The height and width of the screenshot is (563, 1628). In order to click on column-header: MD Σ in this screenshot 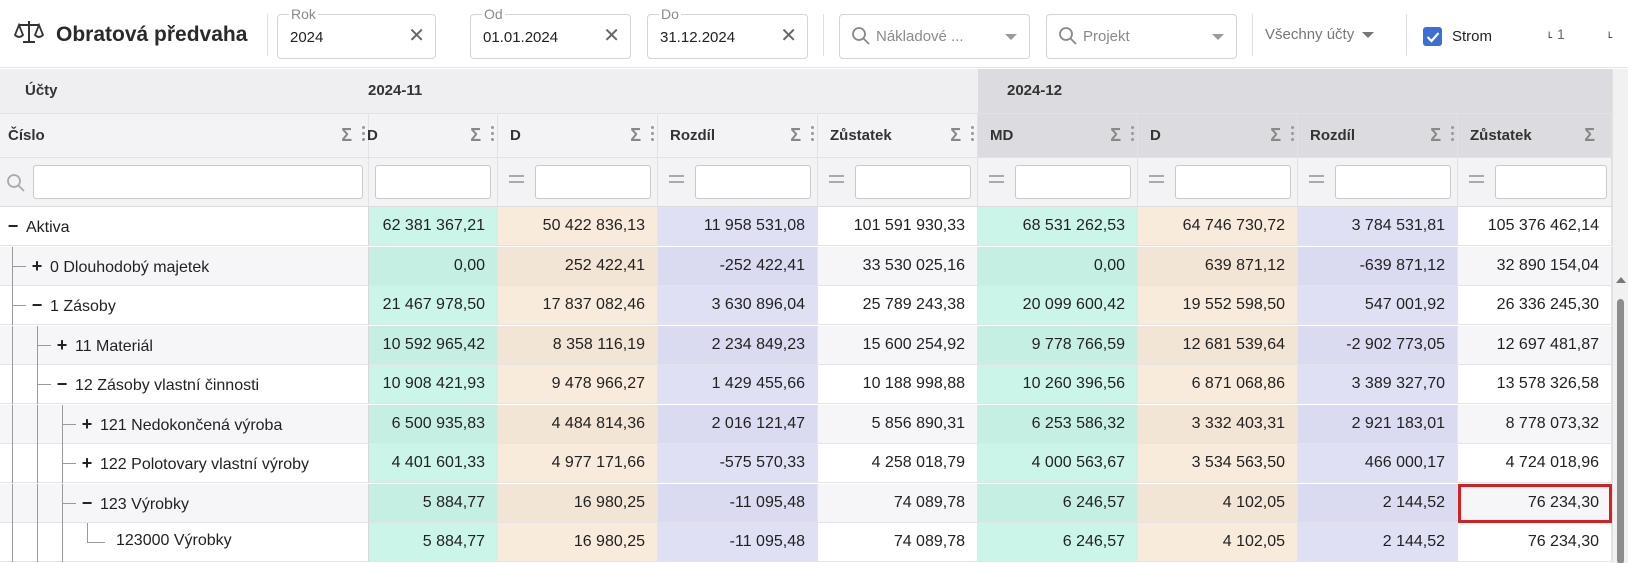, I will do `click(1058, 136)`.